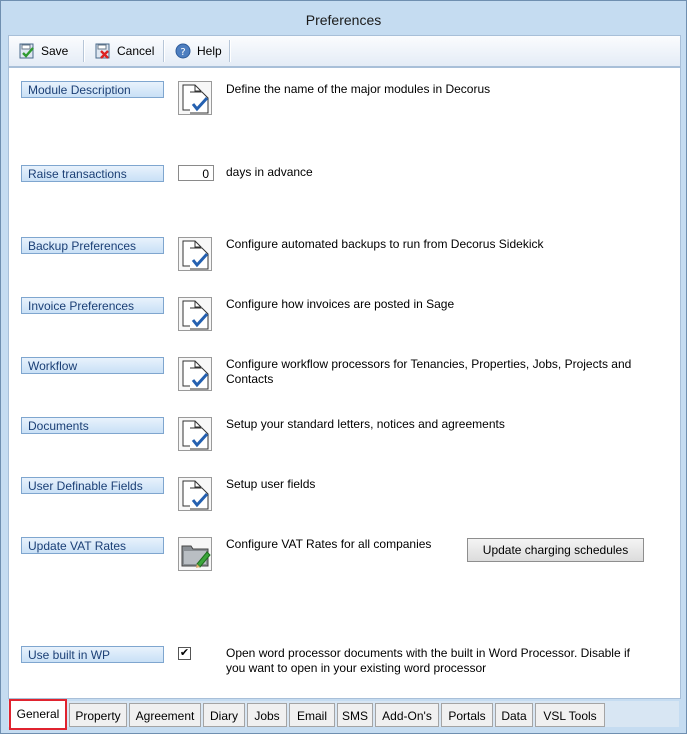 This screenshot has height=734, width=687. I want to click on folder-edit-icon, so click(195, 554).